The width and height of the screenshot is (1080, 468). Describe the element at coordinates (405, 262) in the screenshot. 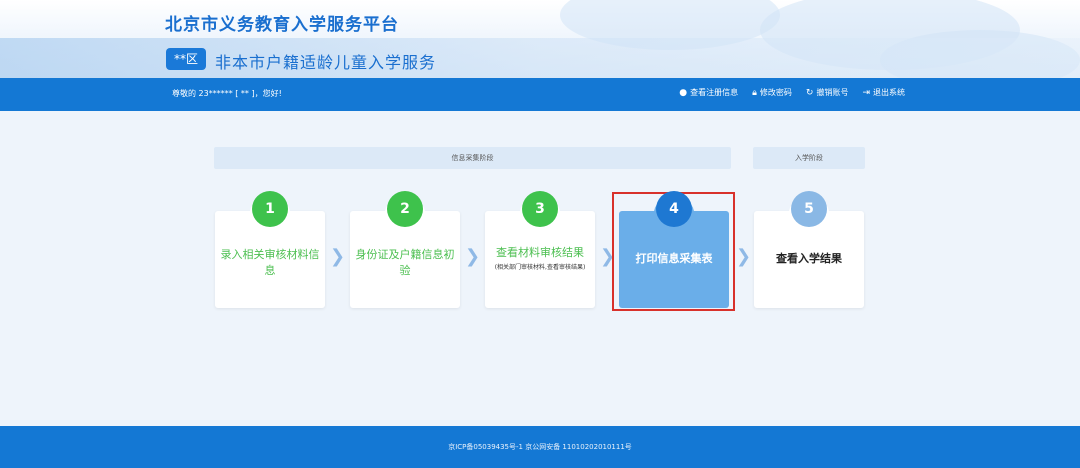

I see `step-label: 身份证及户籍信息初验` at that location.